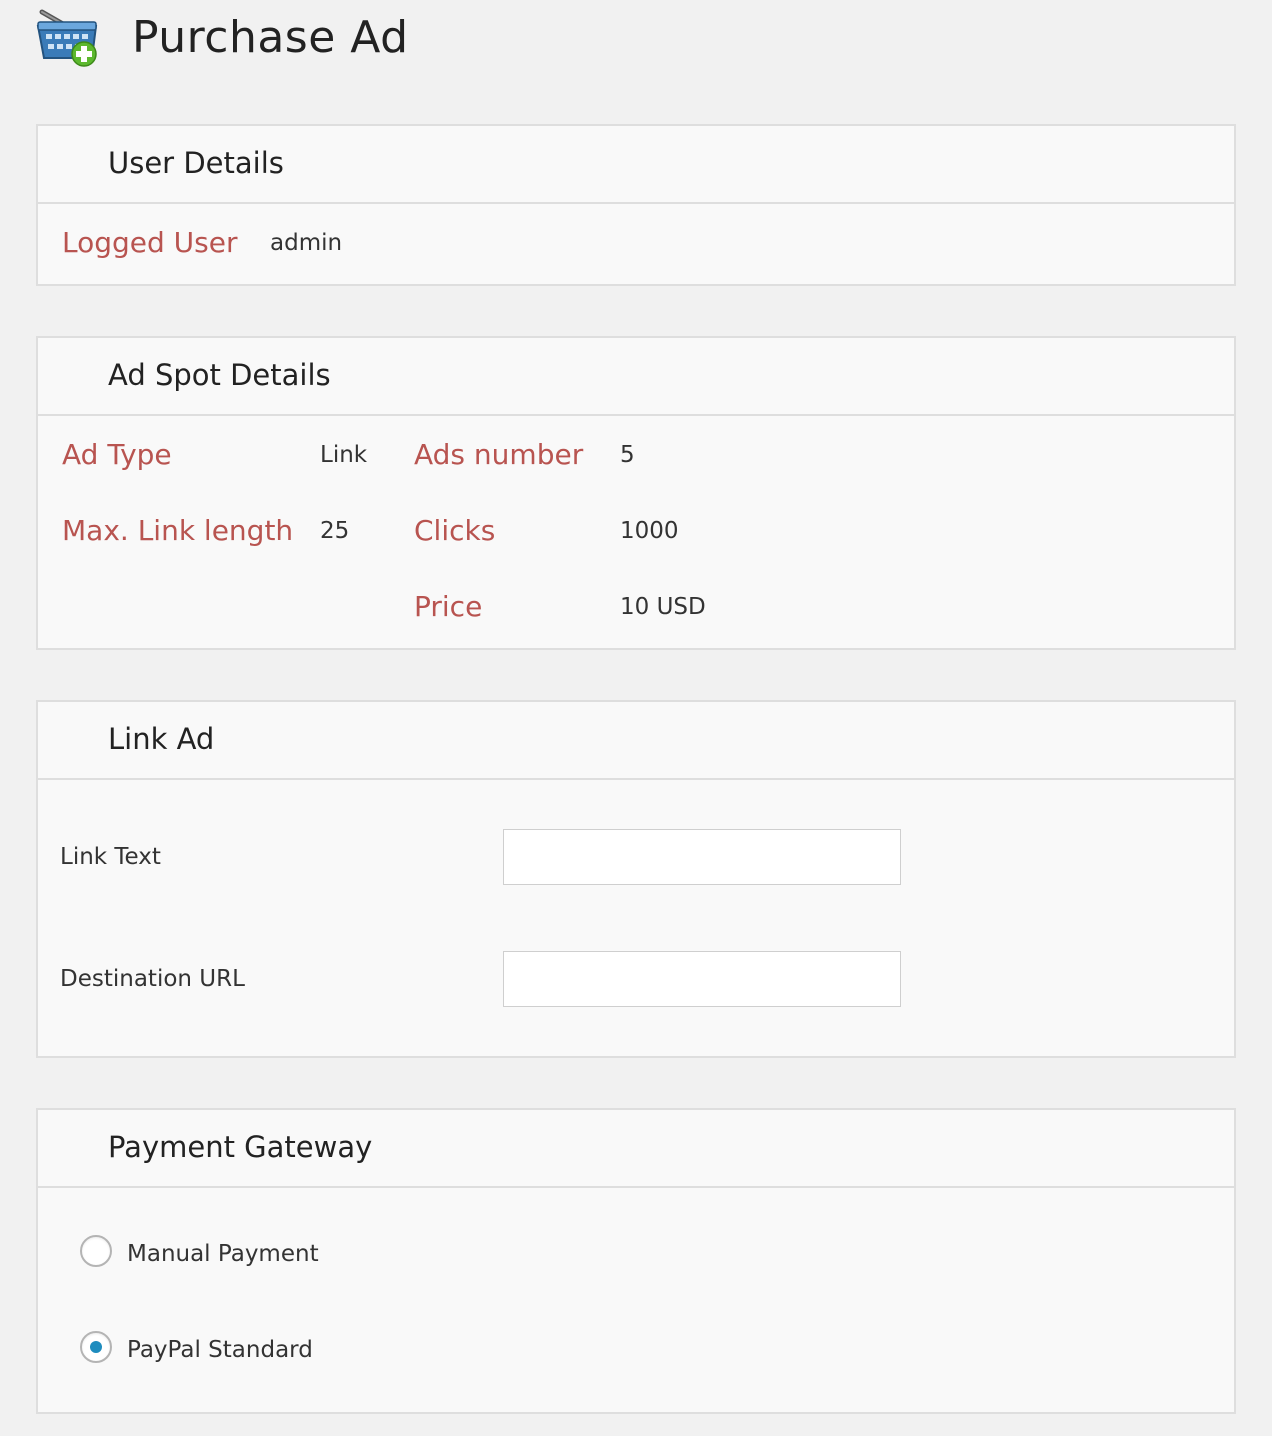  What do you see at coordinates (150, 242) in the screenshot?
I see `logged-user-label: Logged User` at bounding box center [150, 242].